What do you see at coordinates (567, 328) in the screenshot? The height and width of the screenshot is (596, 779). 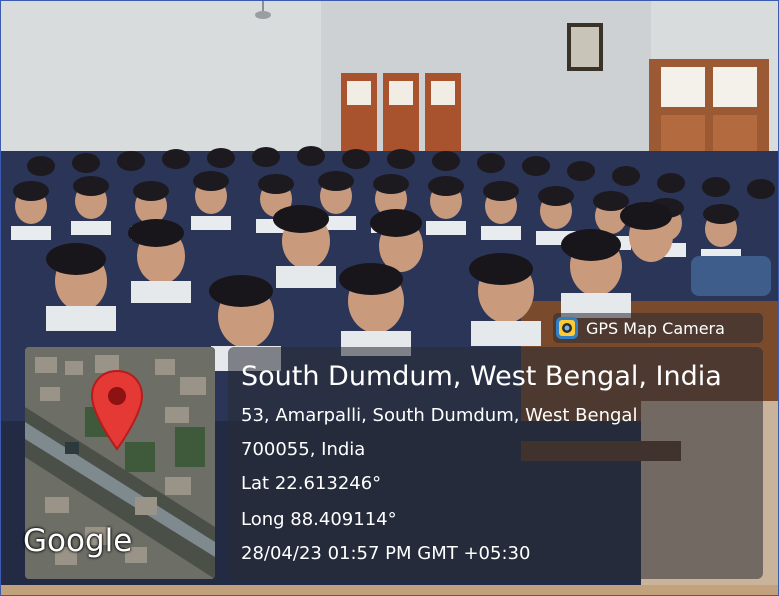 I see `gps-map-camera-icon` at bounding box center [567, 328].